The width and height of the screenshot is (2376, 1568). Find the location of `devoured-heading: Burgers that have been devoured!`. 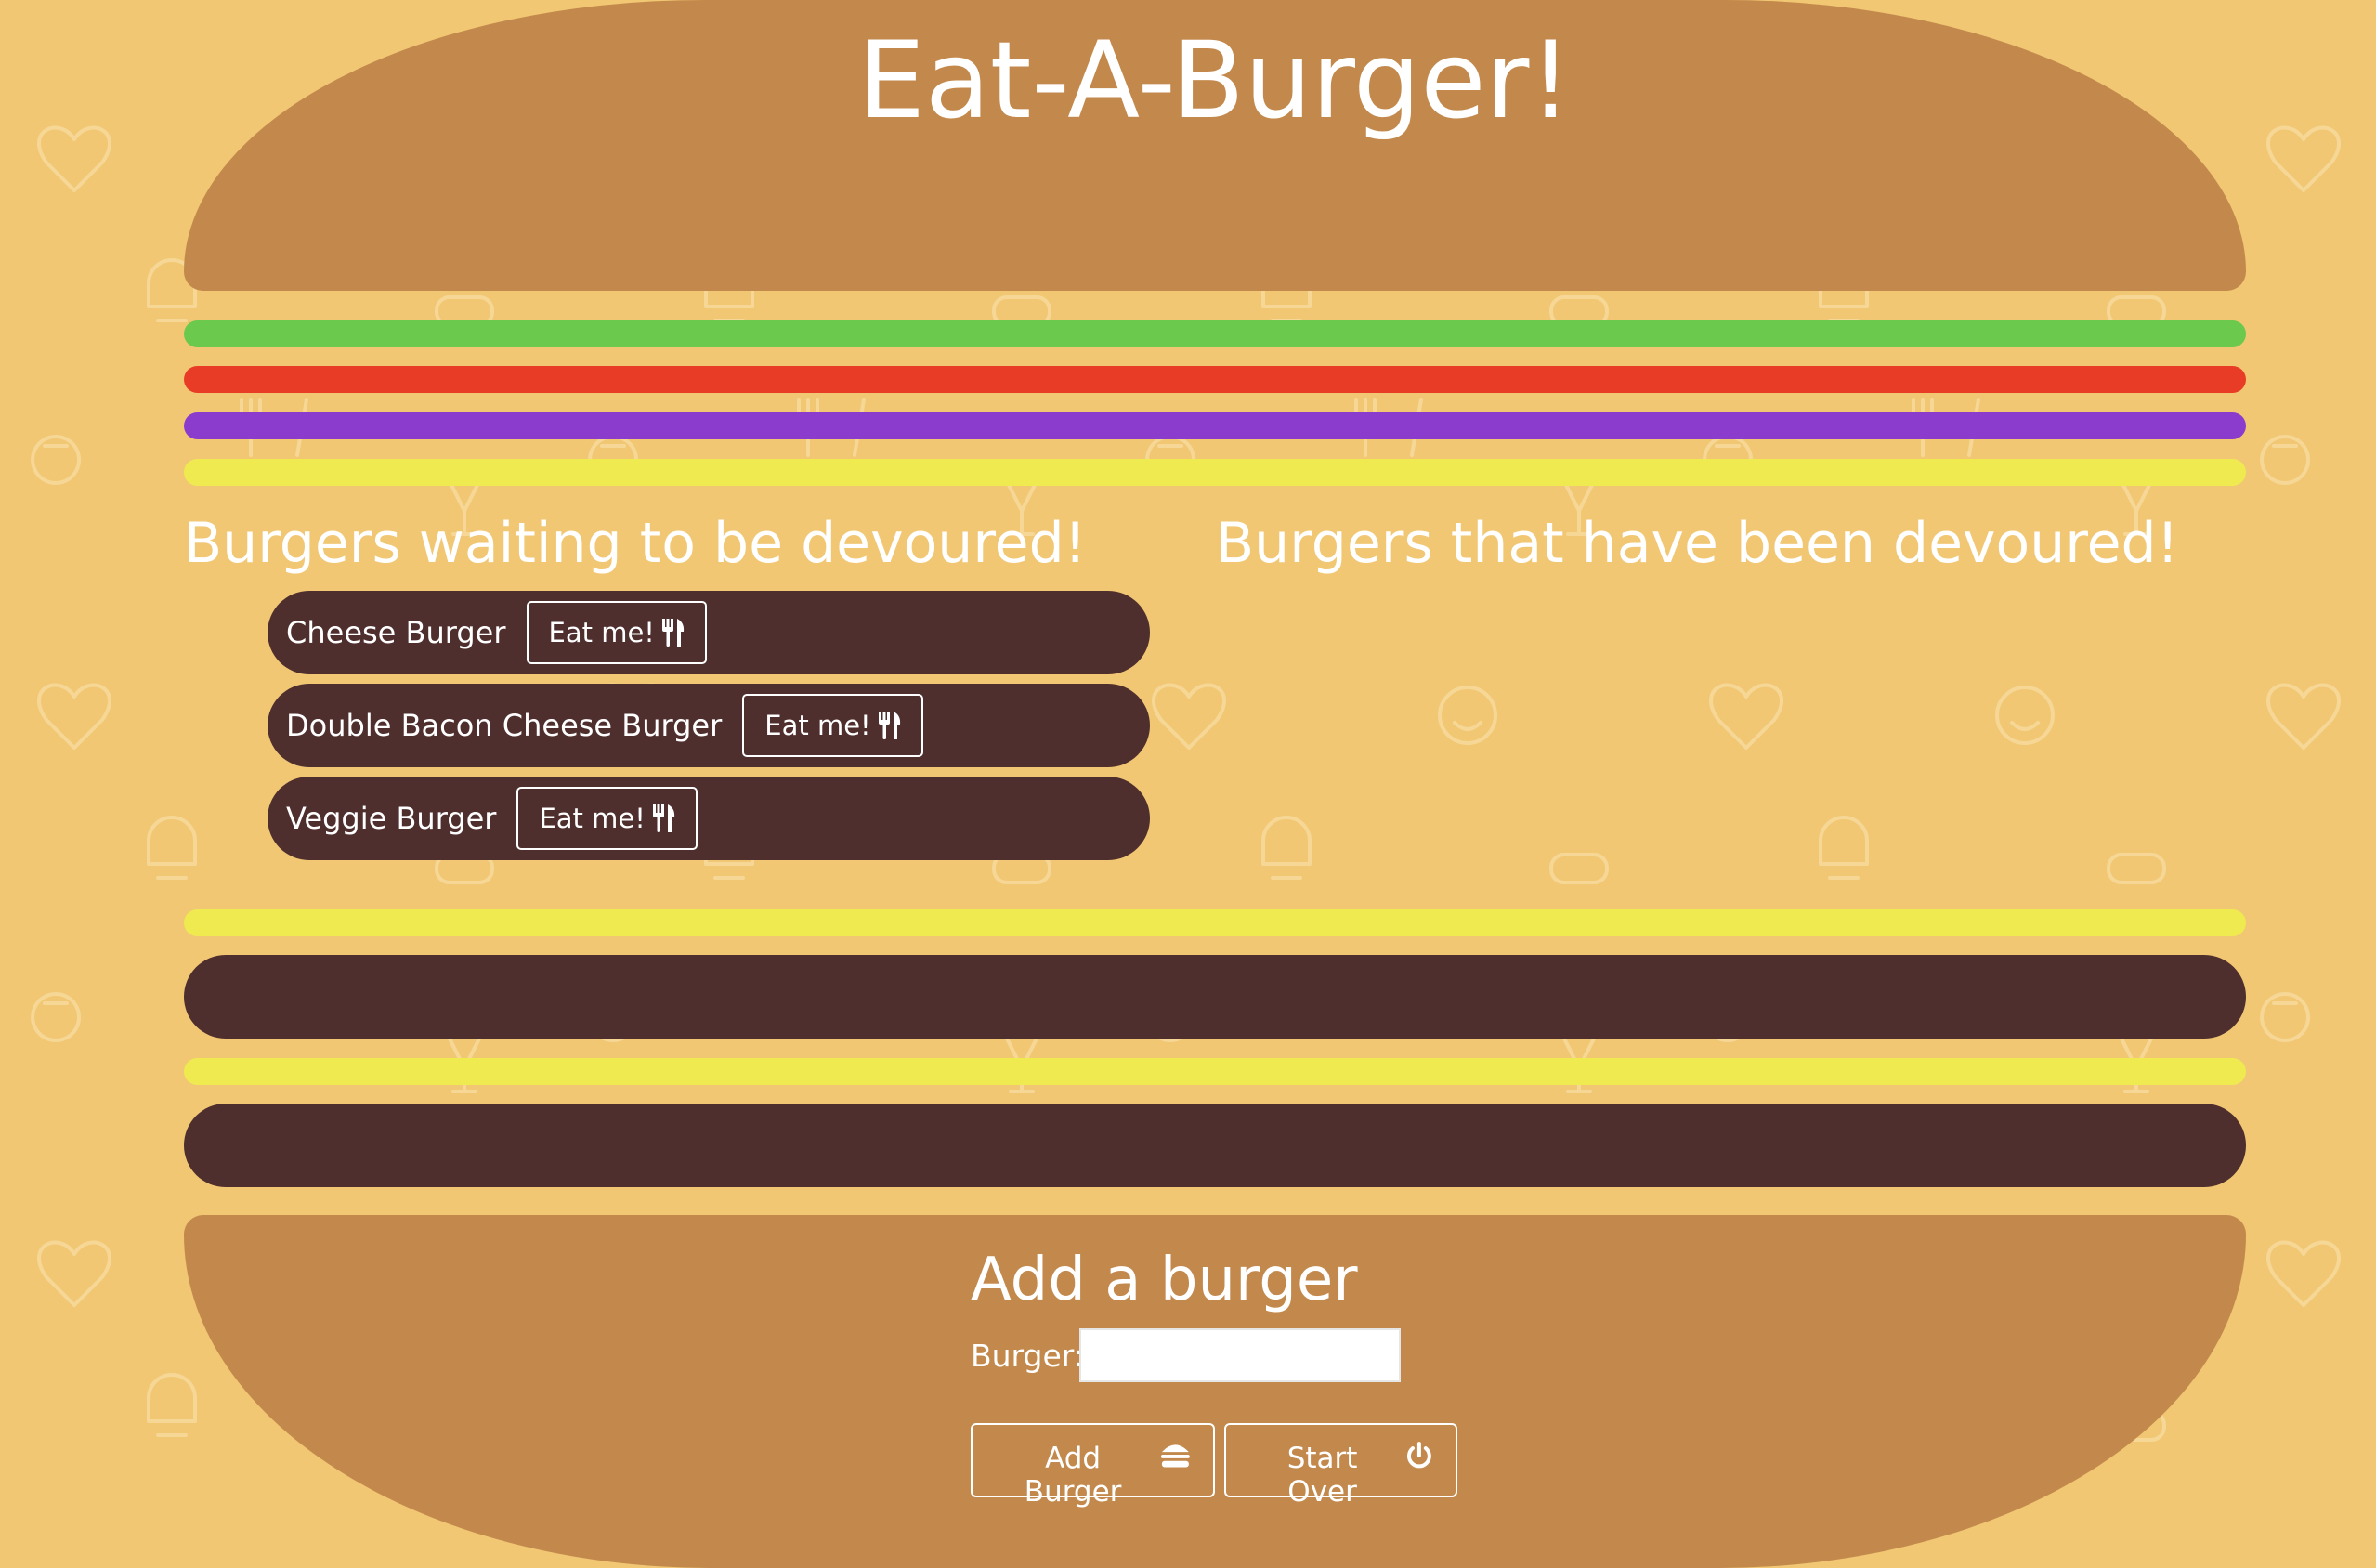

devoured-heading: Burgers that have been devoured! is located at coordinates (1697, 543).